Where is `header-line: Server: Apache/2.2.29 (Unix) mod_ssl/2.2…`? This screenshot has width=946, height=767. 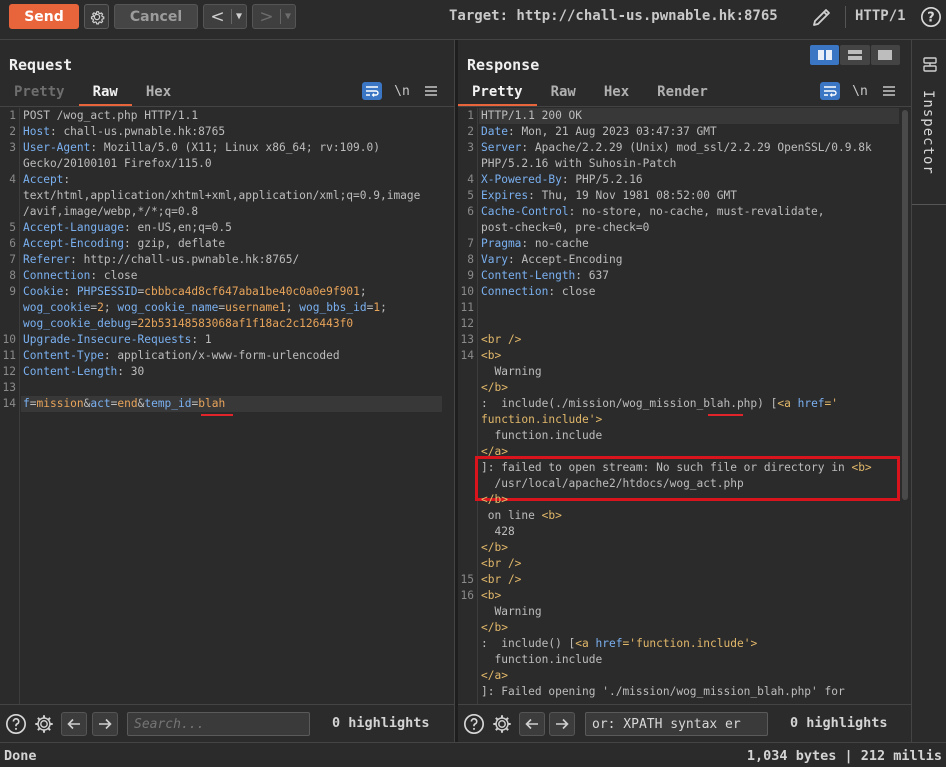 header-line: Server: Apache/2.2.29 (Unix) mod_ssl/2.2… is located at coordinates (676, 147).